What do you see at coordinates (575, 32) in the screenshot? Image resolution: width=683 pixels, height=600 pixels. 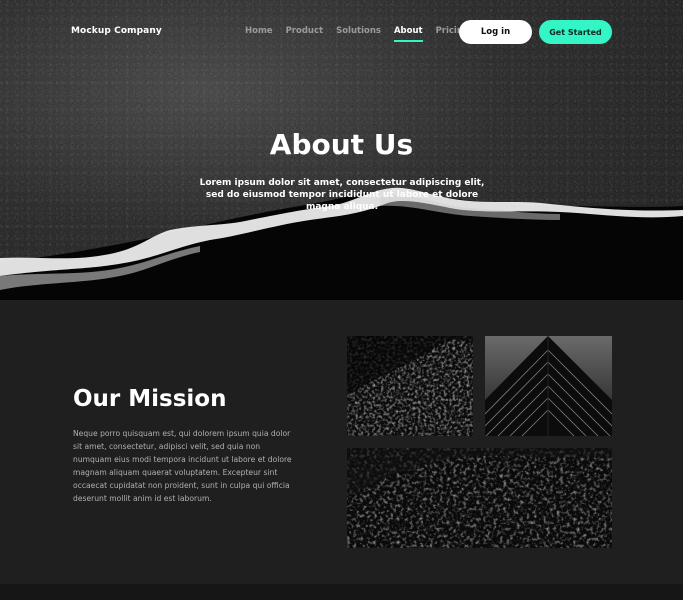 I see `get-started-button: Get Started` at bounding box center [575, 32].